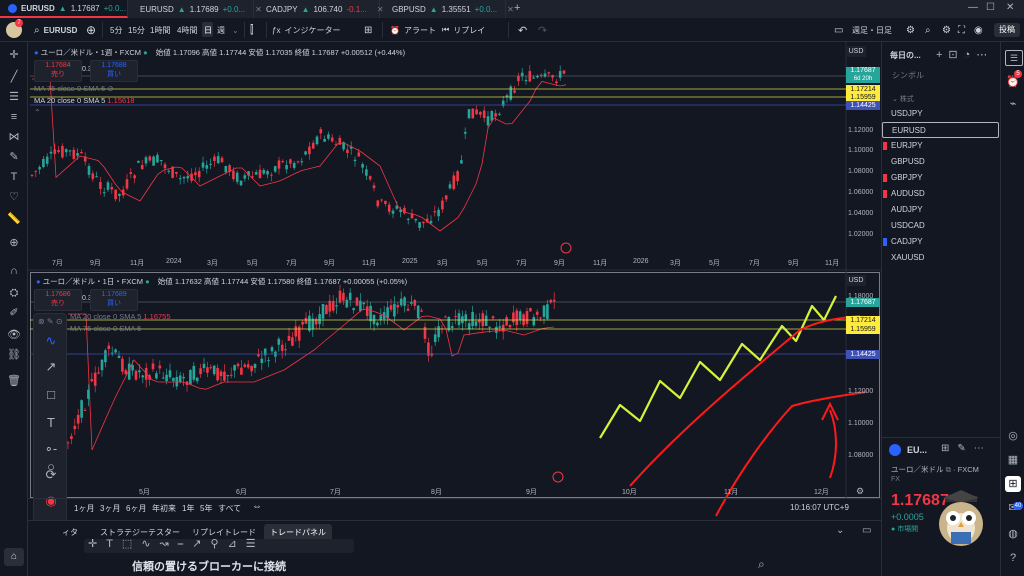  Describe the element at coordinates (1013, 460) in the screenshot. I see `calendar-icon: ▦` at that location.